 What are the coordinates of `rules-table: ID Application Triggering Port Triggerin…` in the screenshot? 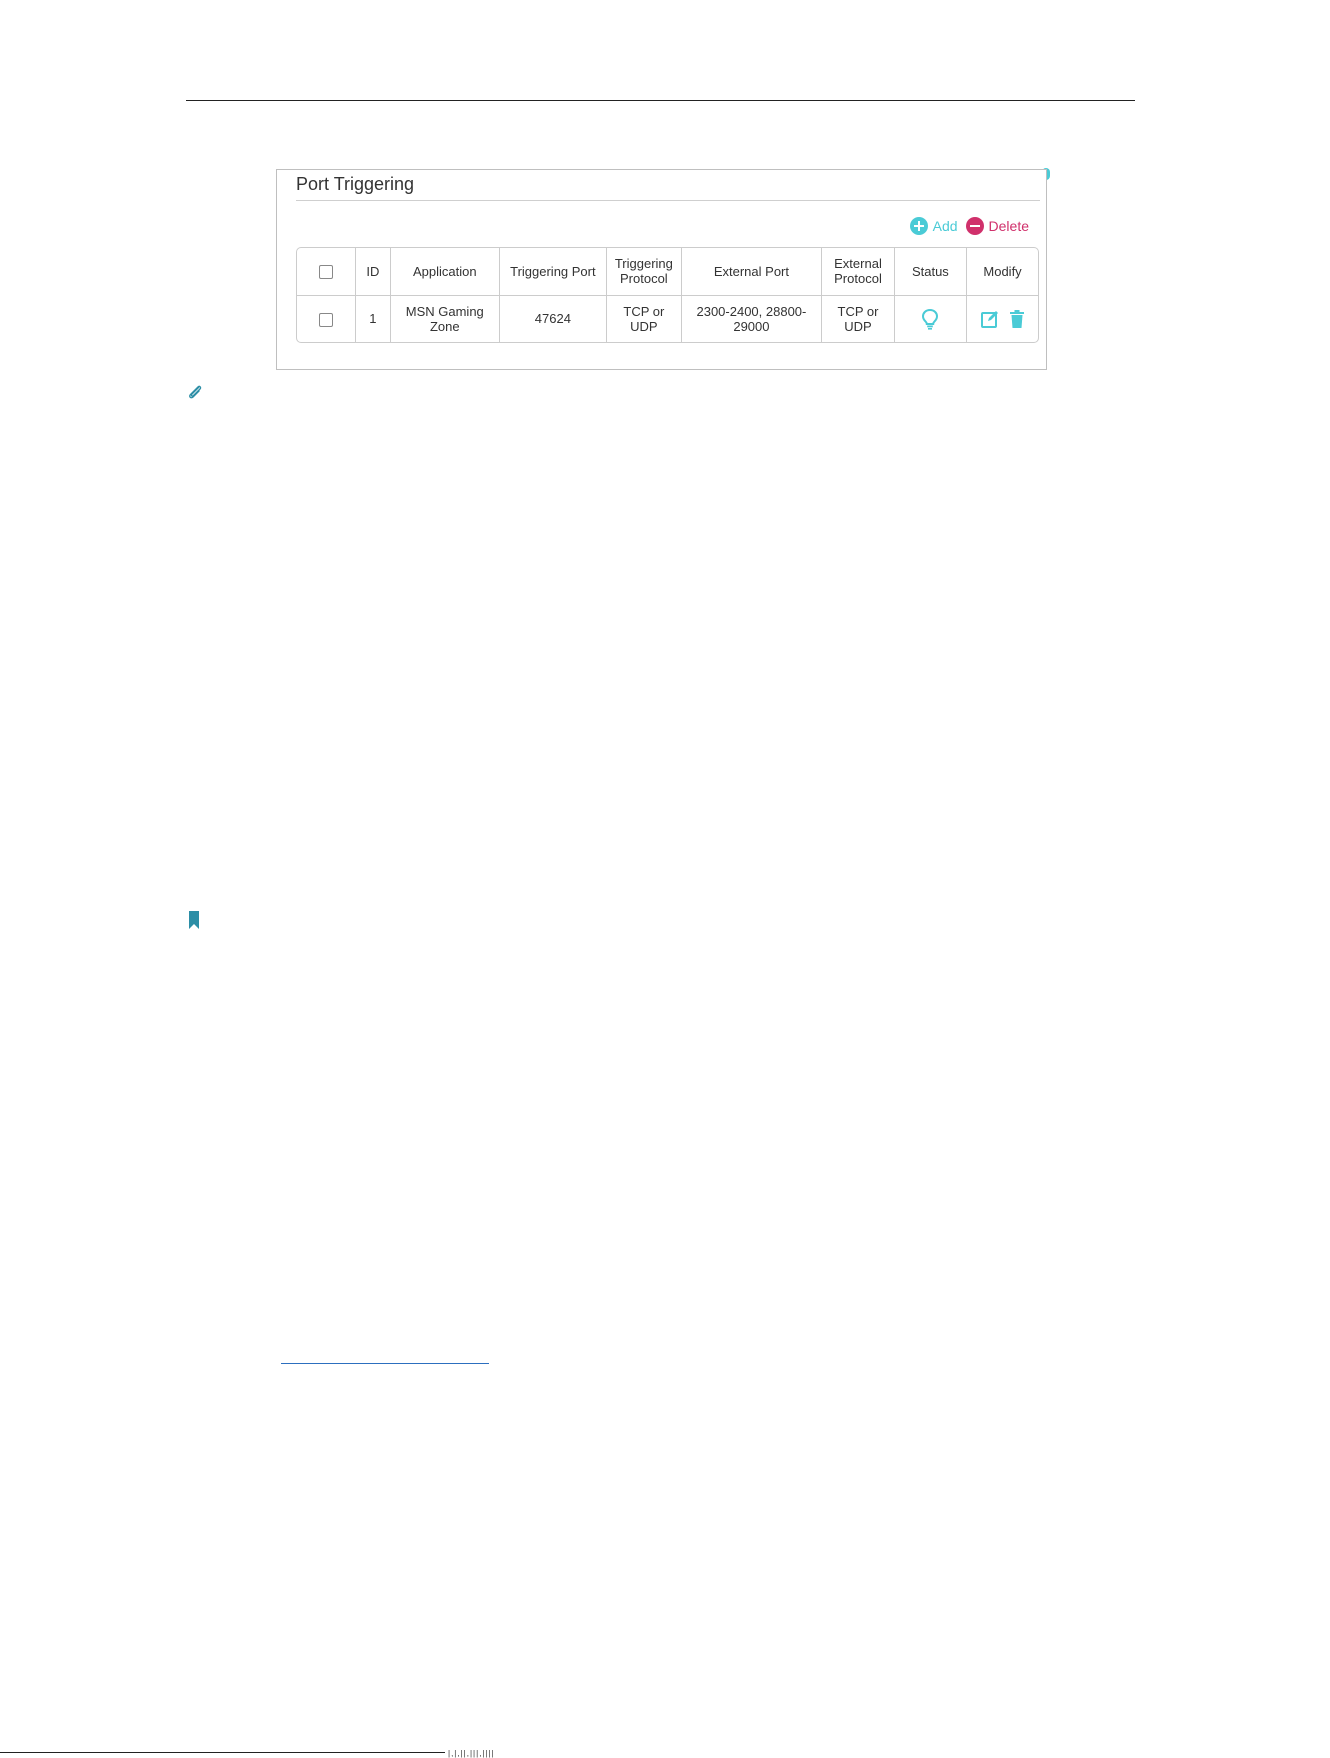 It's located at (667, 295).